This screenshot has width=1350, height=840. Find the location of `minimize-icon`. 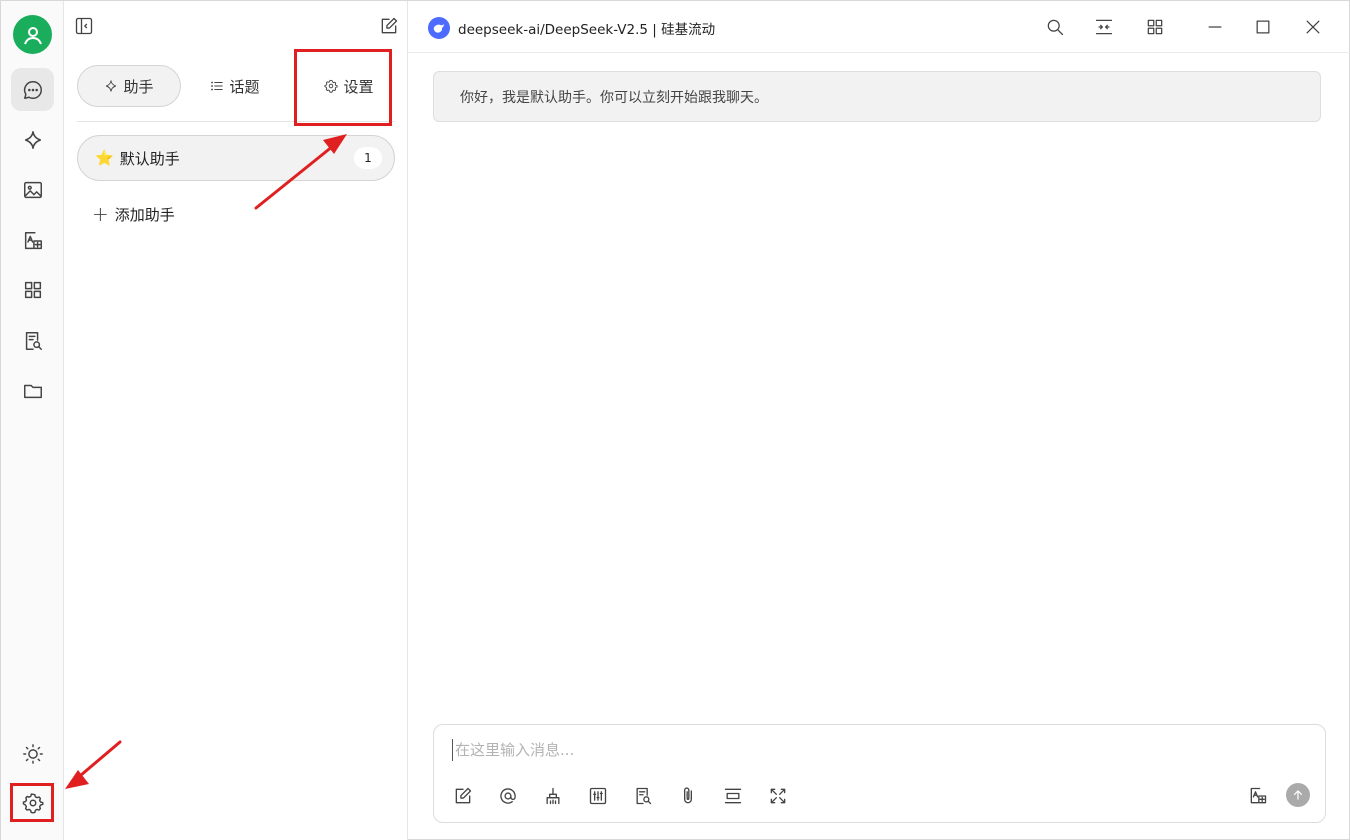

minimize-icon is located at coordinates (1215, 27).